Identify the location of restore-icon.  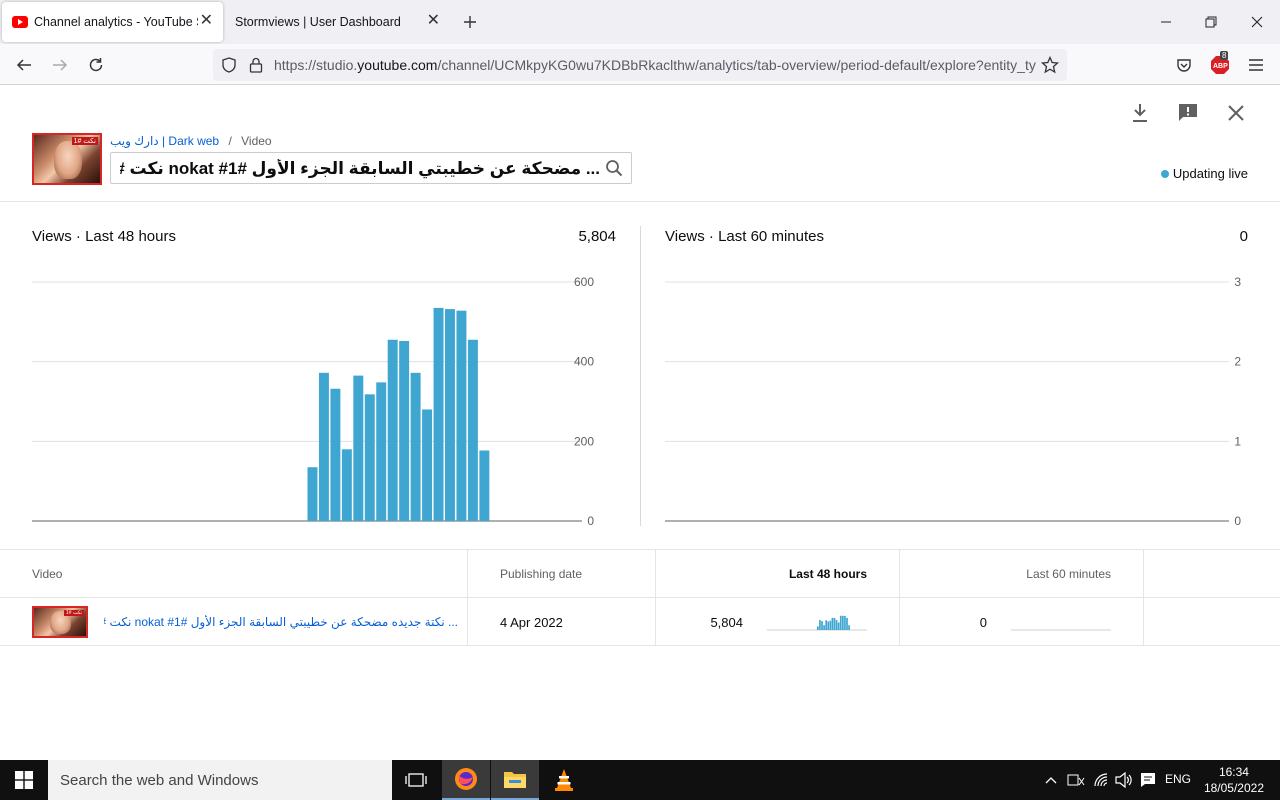
(1211, 22).